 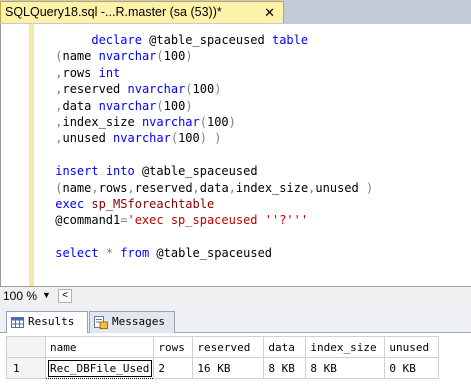 What do you see at coordinates (210, 204) in the screenshot?
I see `code-line: exec sp_MSforeachtable` at bounding box center [210, 204].